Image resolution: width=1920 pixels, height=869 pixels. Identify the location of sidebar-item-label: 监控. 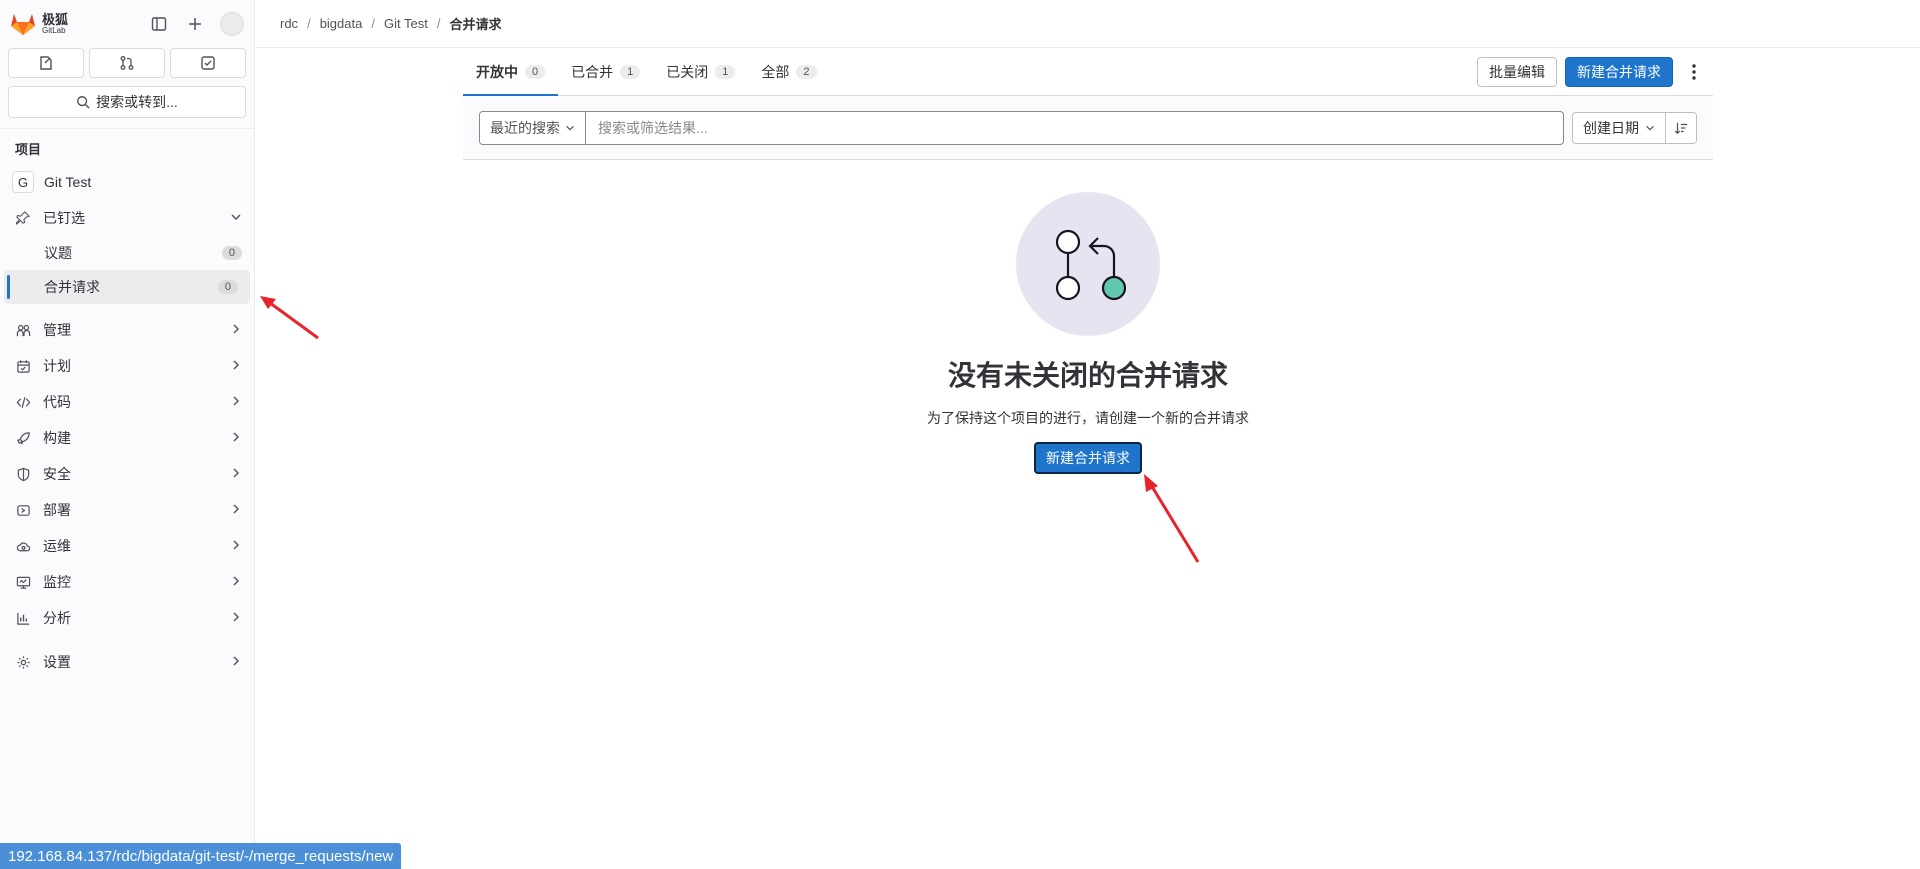
(57, 582).